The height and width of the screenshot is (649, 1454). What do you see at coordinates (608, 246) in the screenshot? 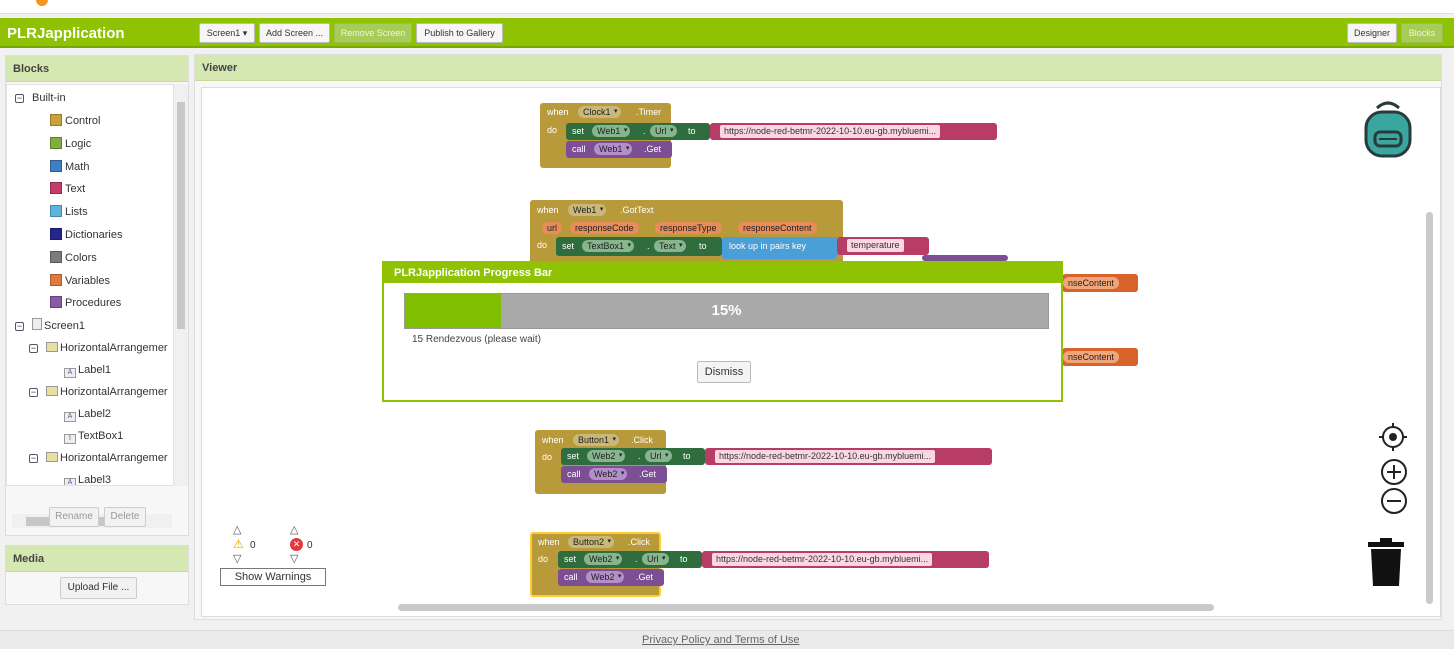
I see `component-dropdown: TextBox1` at bounding box center [608, 246].